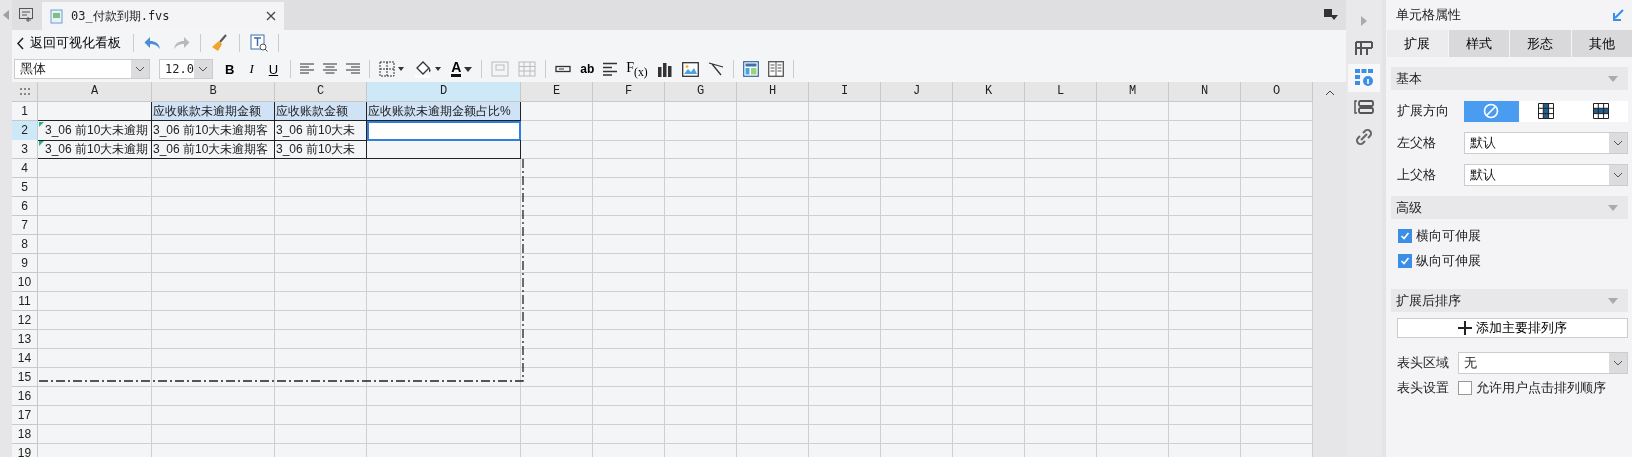 The height and width of the screenshot is (457, 1632). I want to click on paragraph-icon, so click(610, 69).